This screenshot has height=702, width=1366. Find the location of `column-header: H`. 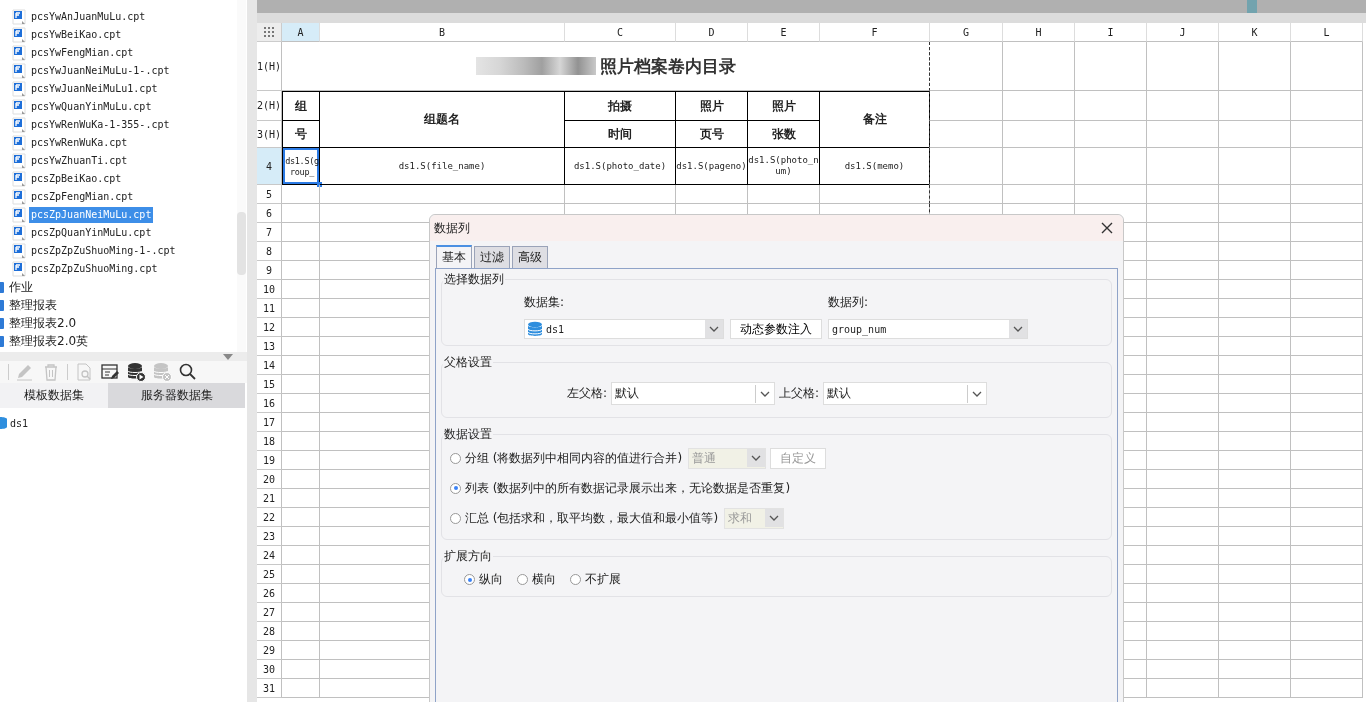

column-header: H is located at coordinates (1039, 32).